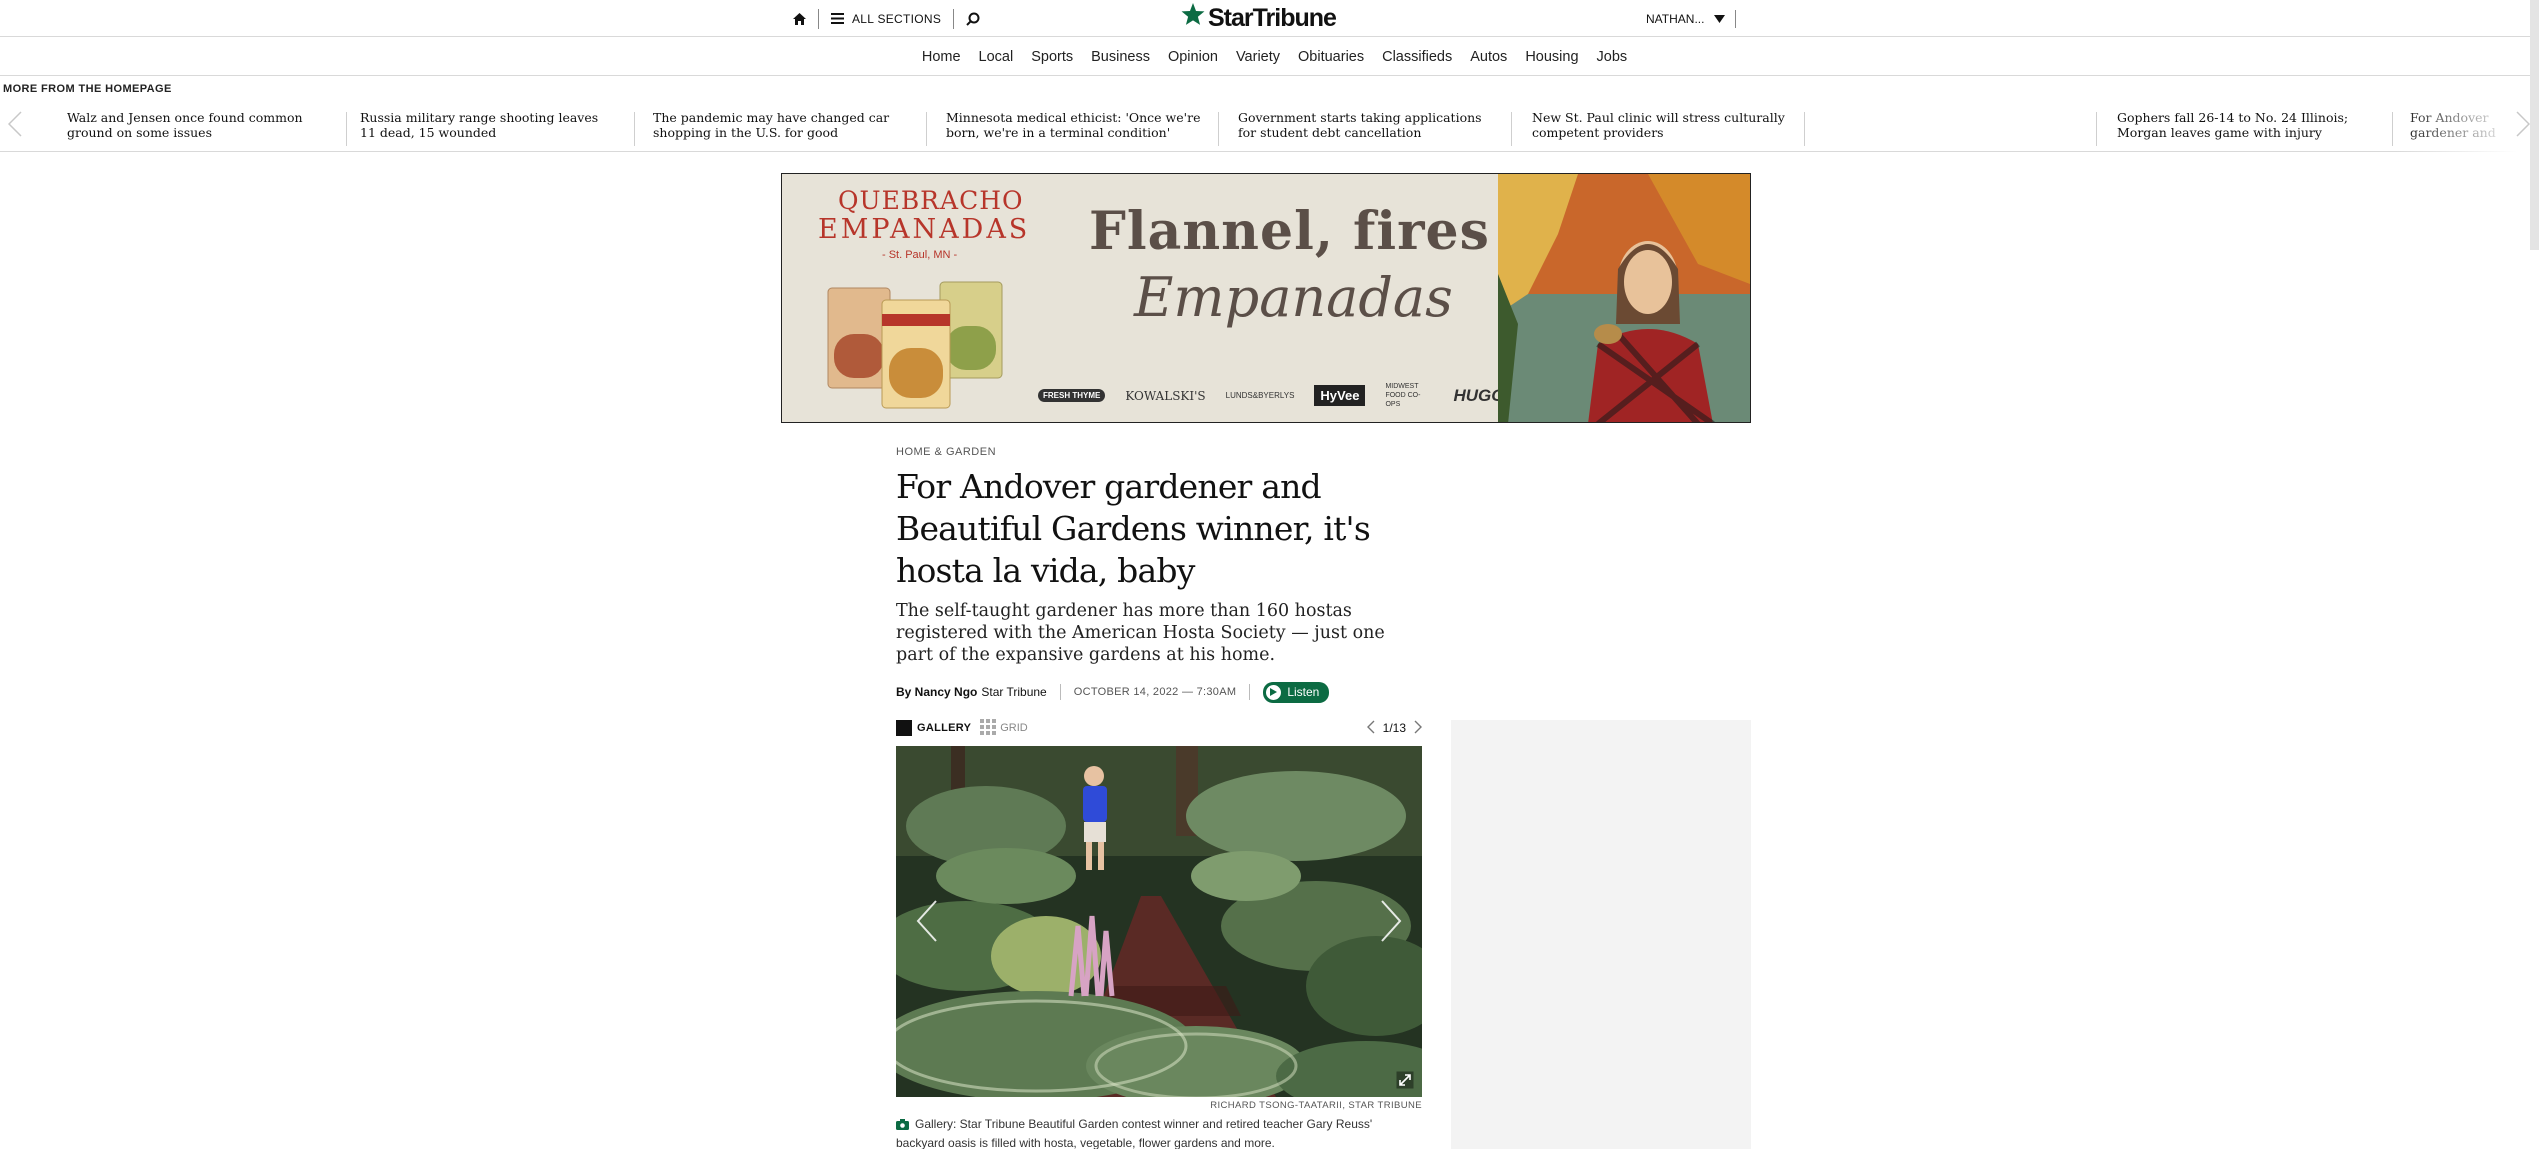 The height and width of the screenshot is (1149, 2539). What do you see at coordinates (1293, 297) in the screenshot?
I see `ad-headline-line2: Empanadas` at bounding box center [1293, 297].